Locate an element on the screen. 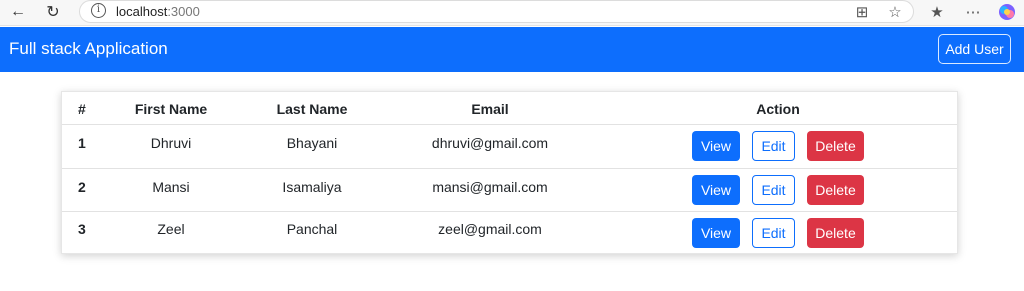 The height and width of the screenshot is (291, 1024). row-email: dhruvi@gmail.com is located at coordinates (490, 143).